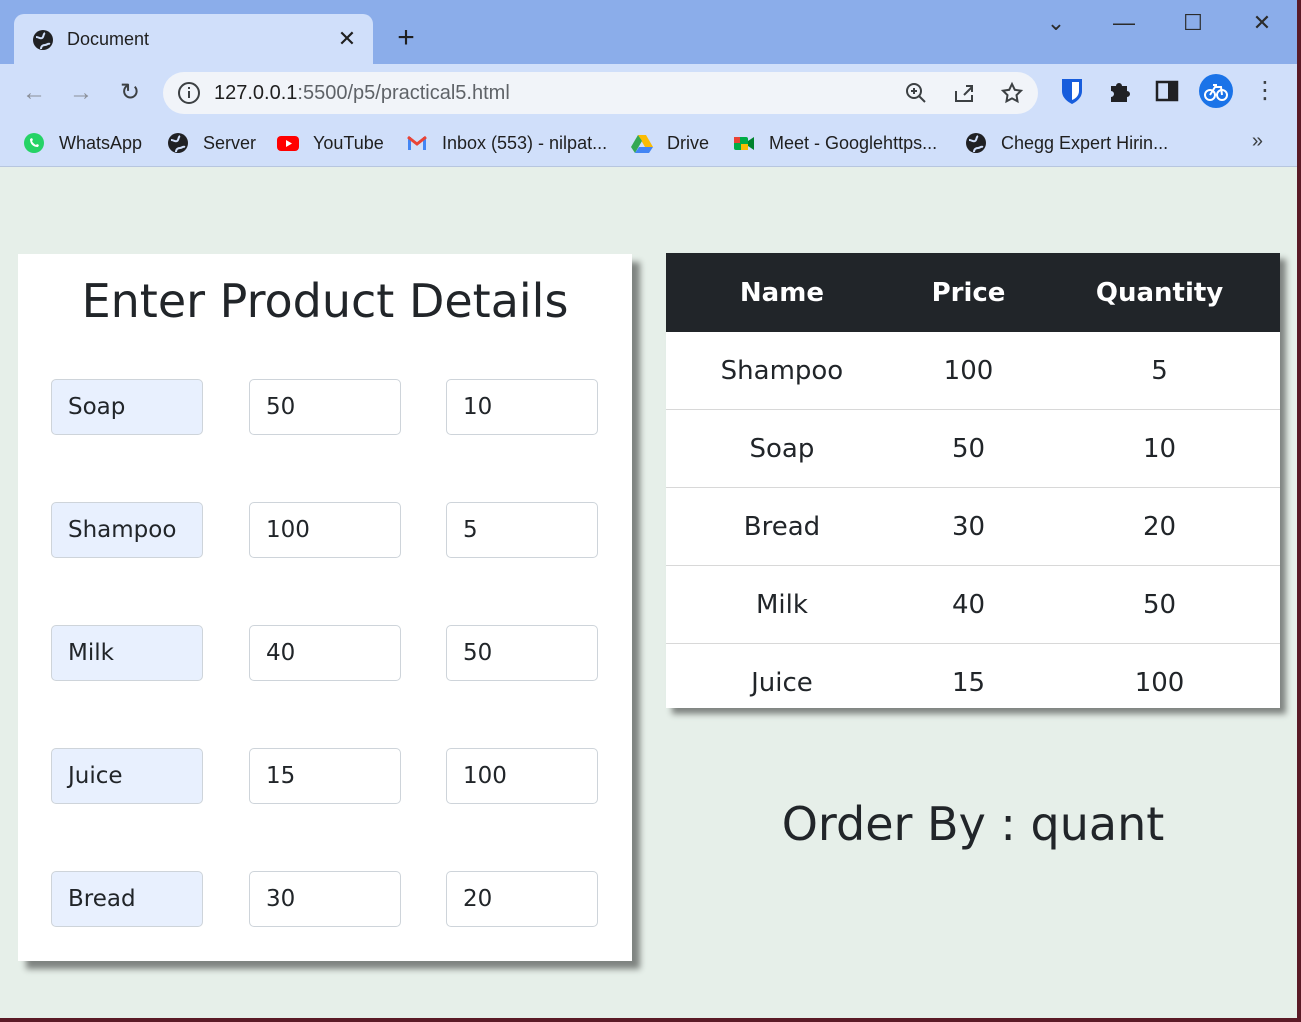 This screenshot has height=1022, width=1301. I want to click on extensions-puzzle-icon, so click(1120, 91).